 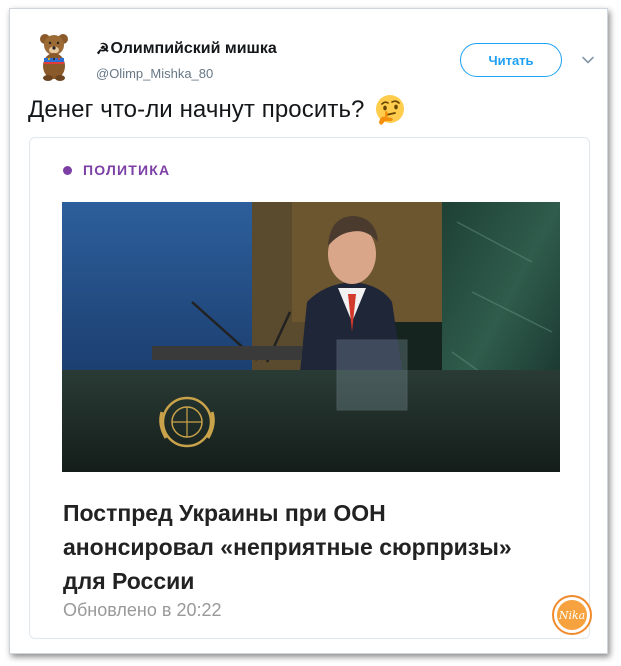 What do you see at coordinates (129, 581) in the screenshot?
I see `headline-line: для России` at bounding box center [129, 581].